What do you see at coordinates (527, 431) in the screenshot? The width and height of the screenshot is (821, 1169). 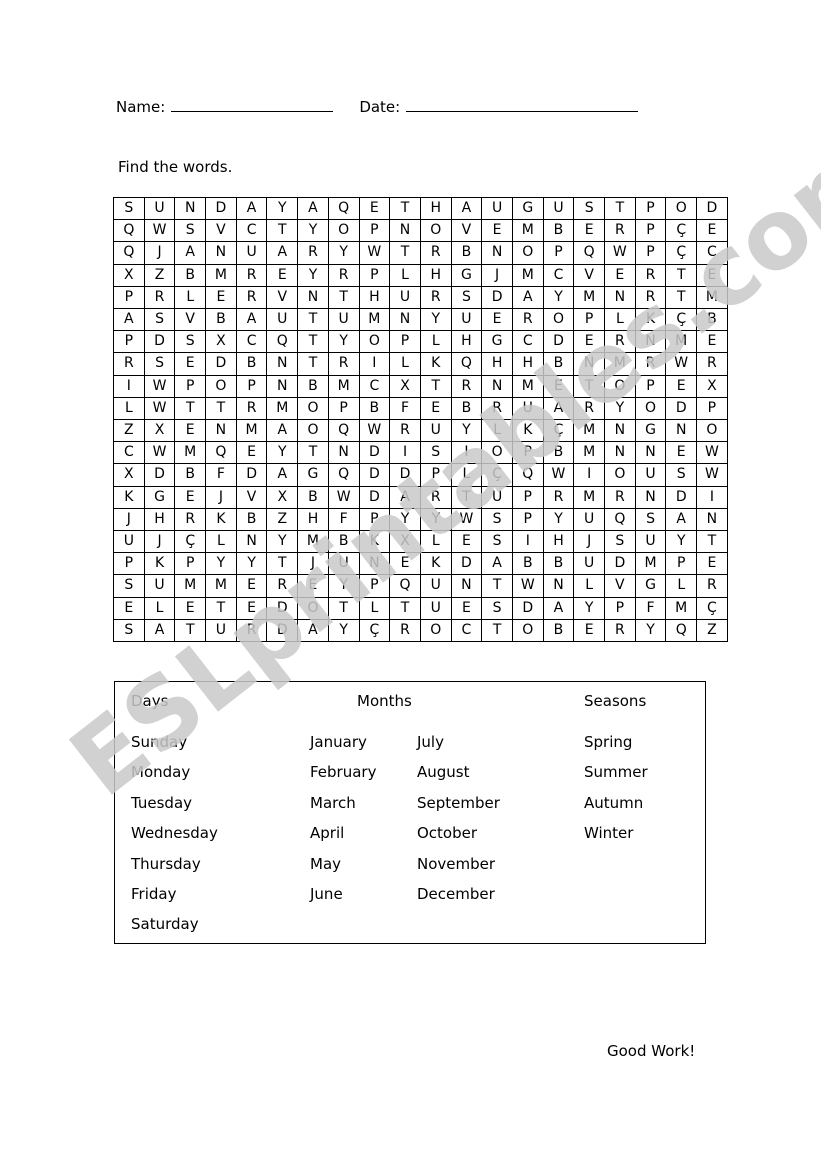 I see `grid-cell: K` at bounding box center [527, 431].